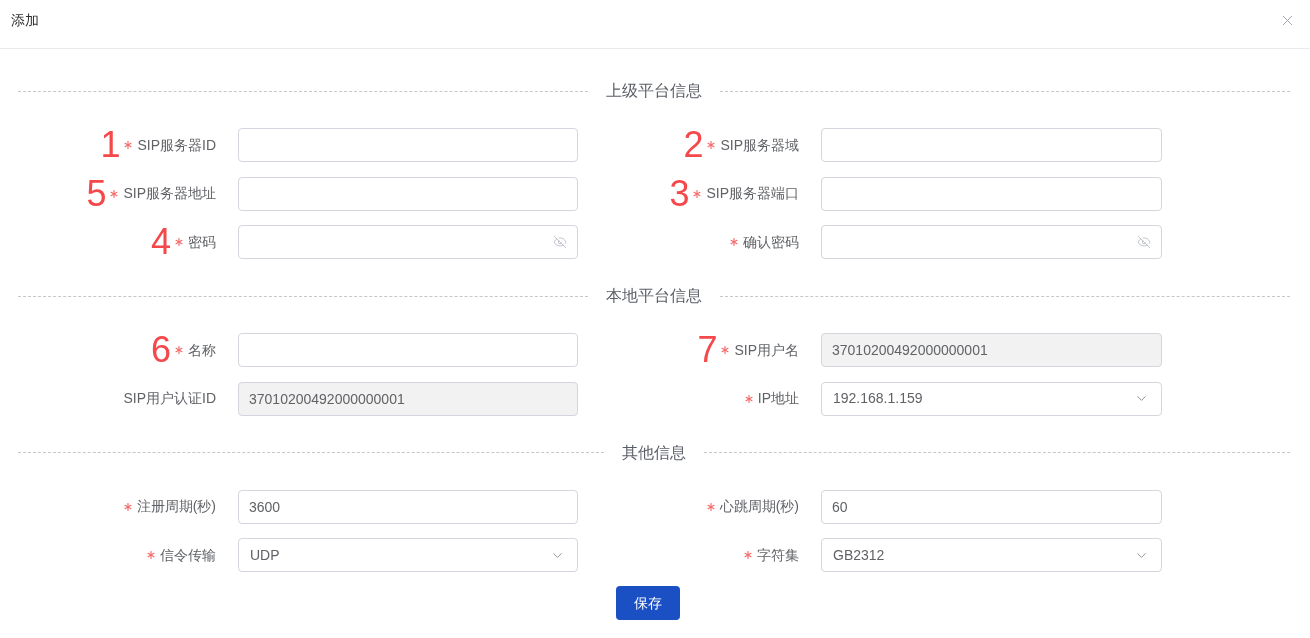  What do you see at coordinates (991, 555) in the screenshot?
I see `select-field: GB2312` at bounding box center [991, 555].